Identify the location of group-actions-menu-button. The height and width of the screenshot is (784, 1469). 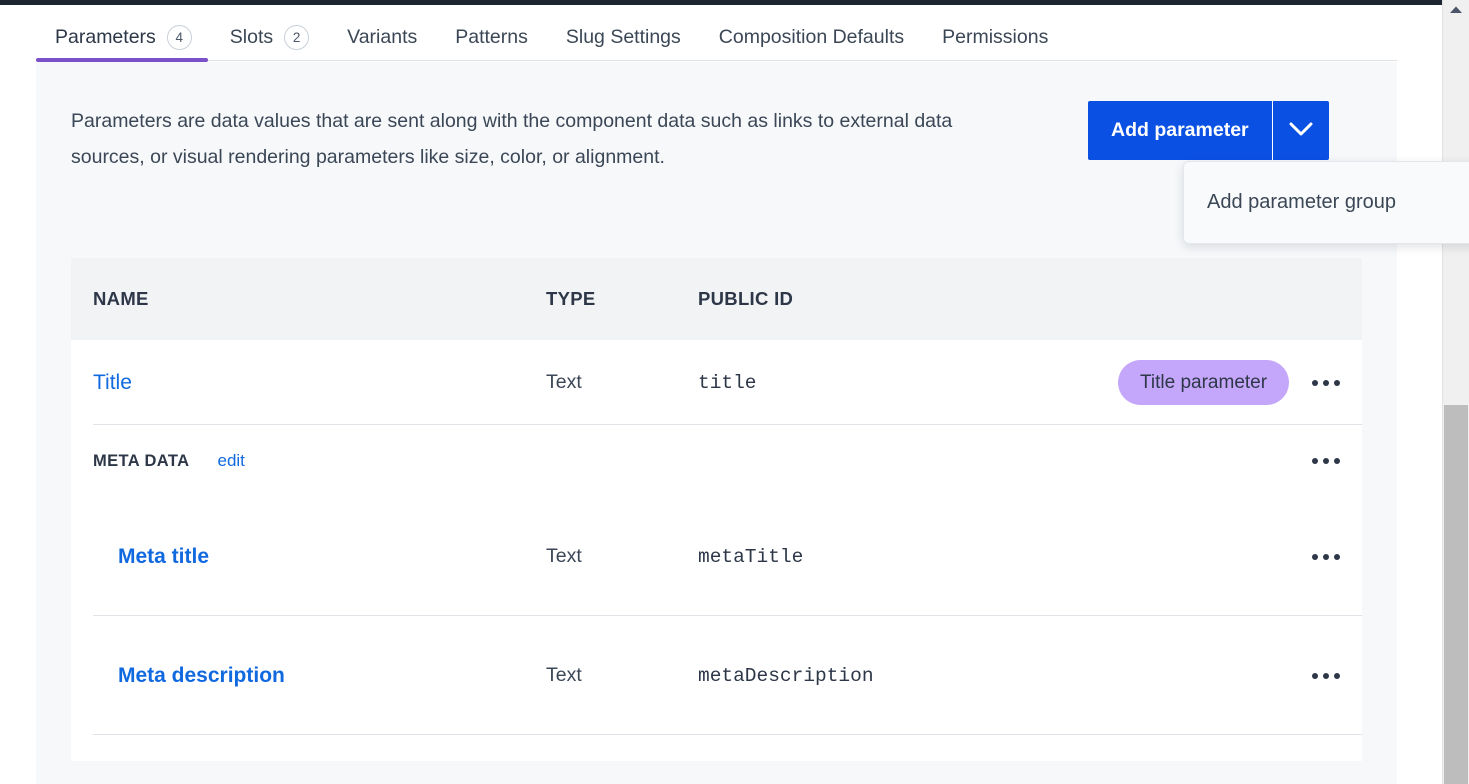
(1326, 461).